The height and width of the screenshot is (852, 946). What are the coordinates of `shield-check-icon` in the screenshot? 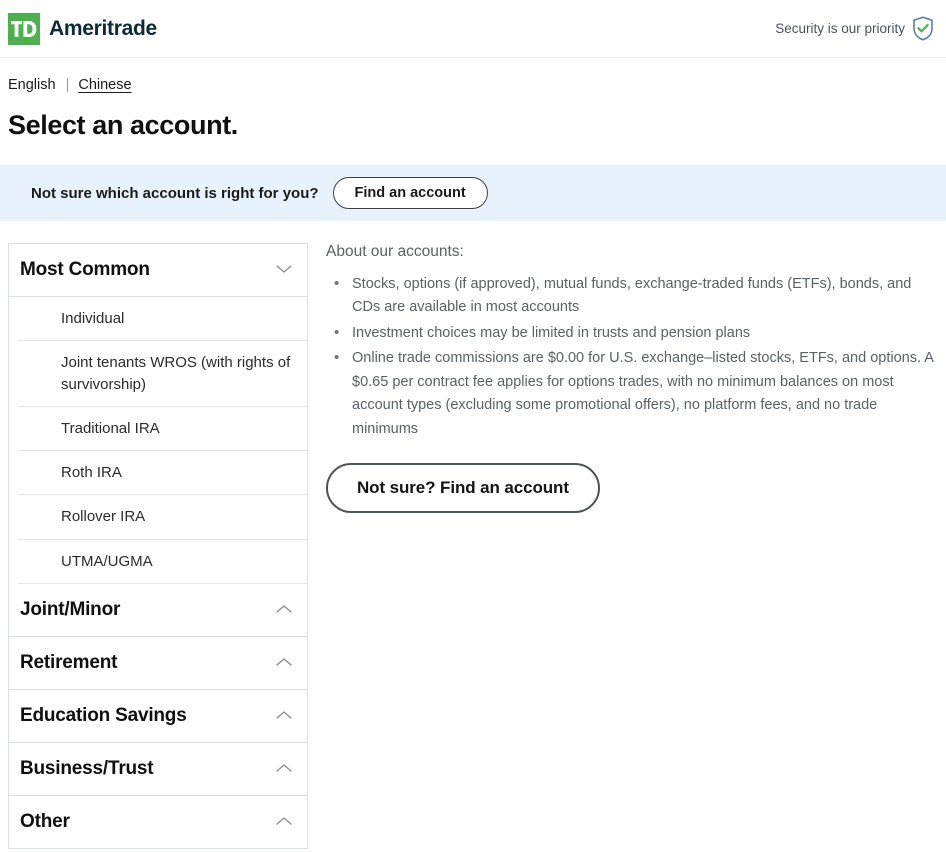 It's located at (923, 28).